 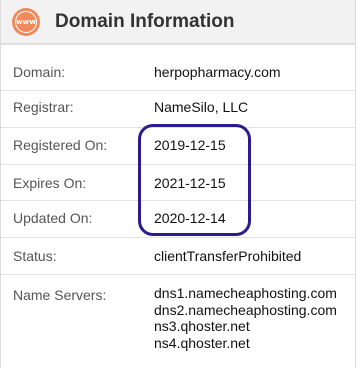 I want to click on name-server-item: ns3.qhoster.net, so click(x=202, y=326).